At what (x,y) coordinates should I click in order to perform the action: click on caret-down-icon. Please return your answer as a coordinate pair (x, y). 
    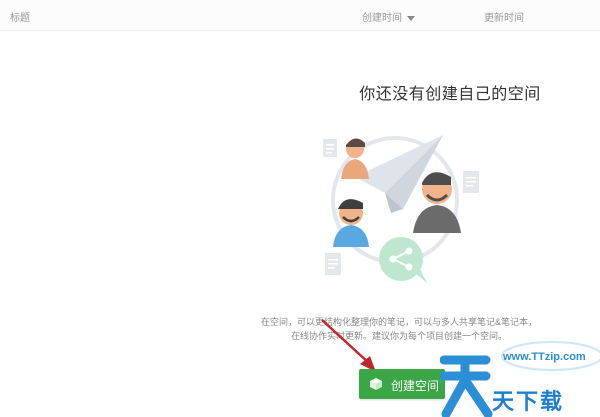
    Looking at the image, I should click on (411, 18).